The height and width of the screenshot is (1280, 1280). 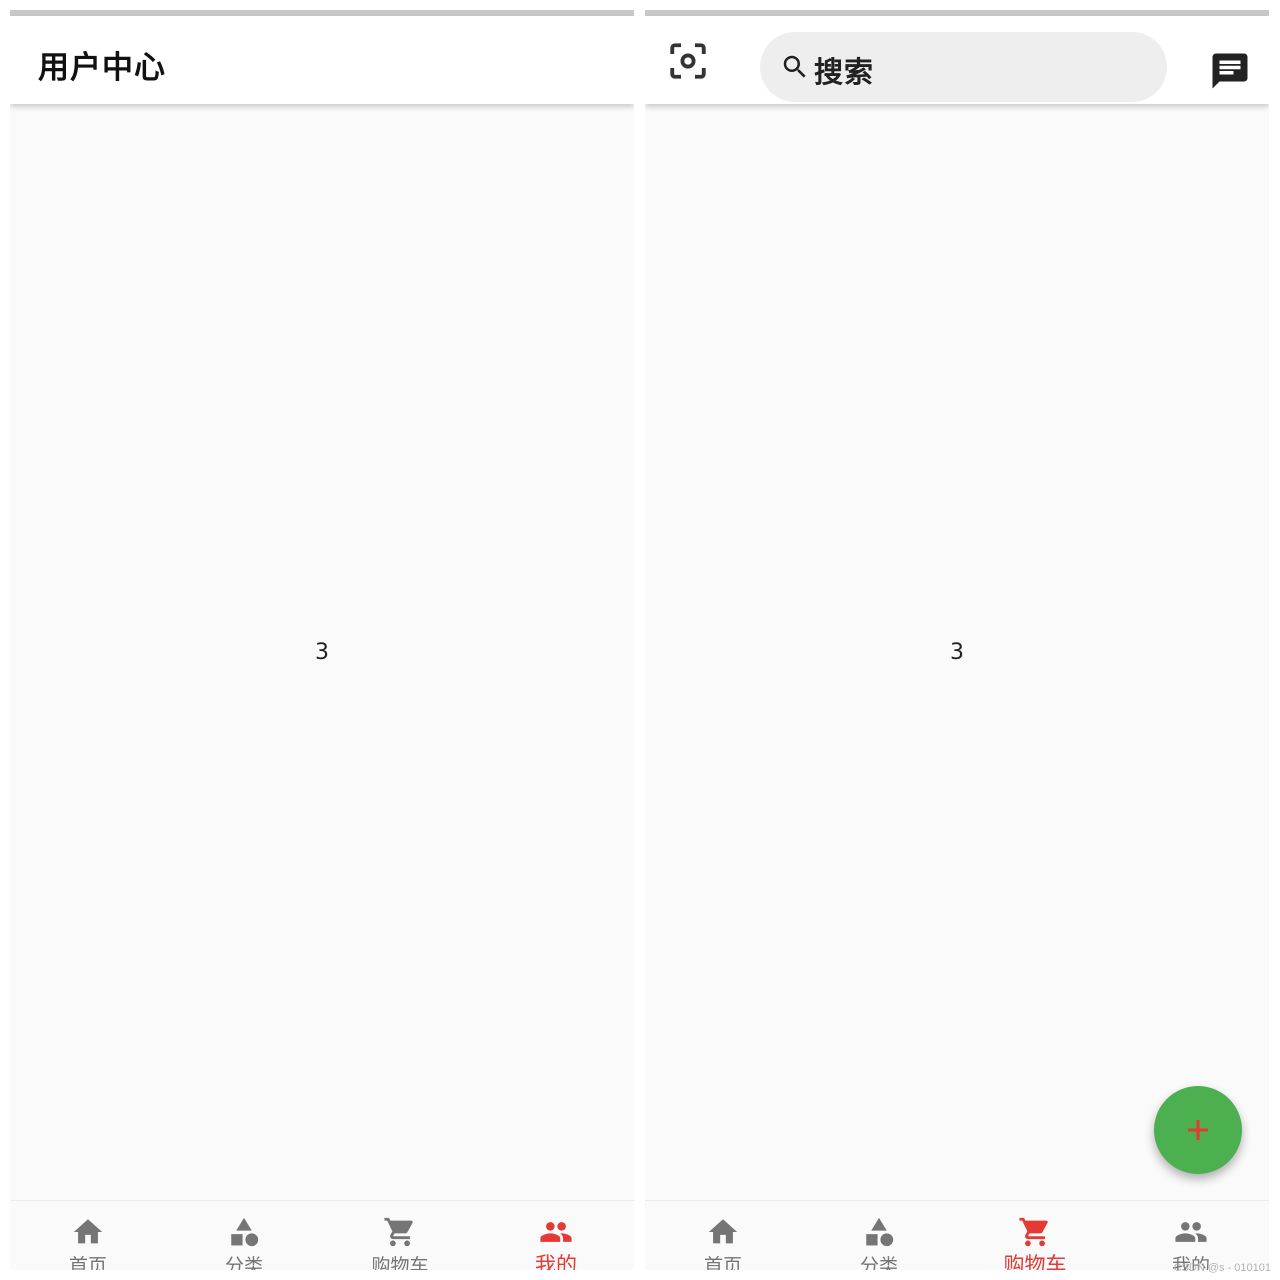 What do you see at coordinates (794, 66) in the screenshot?
I see `search-icon` at bounding box center [794, 66].